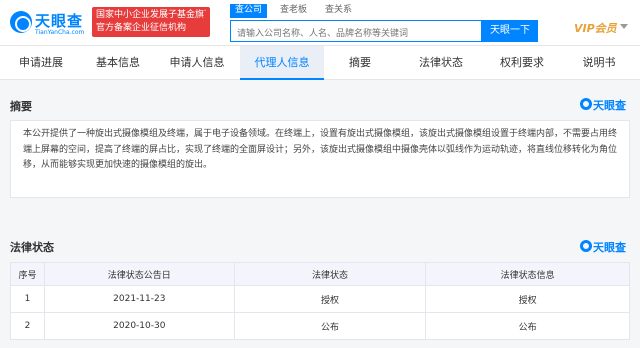 The width and height of the screenshot is (640, 348). What do you see at coordinates (609, 247) in the screenshot?
I see `legal-brand-text: 天眼查` at bounding box center [609, 247].